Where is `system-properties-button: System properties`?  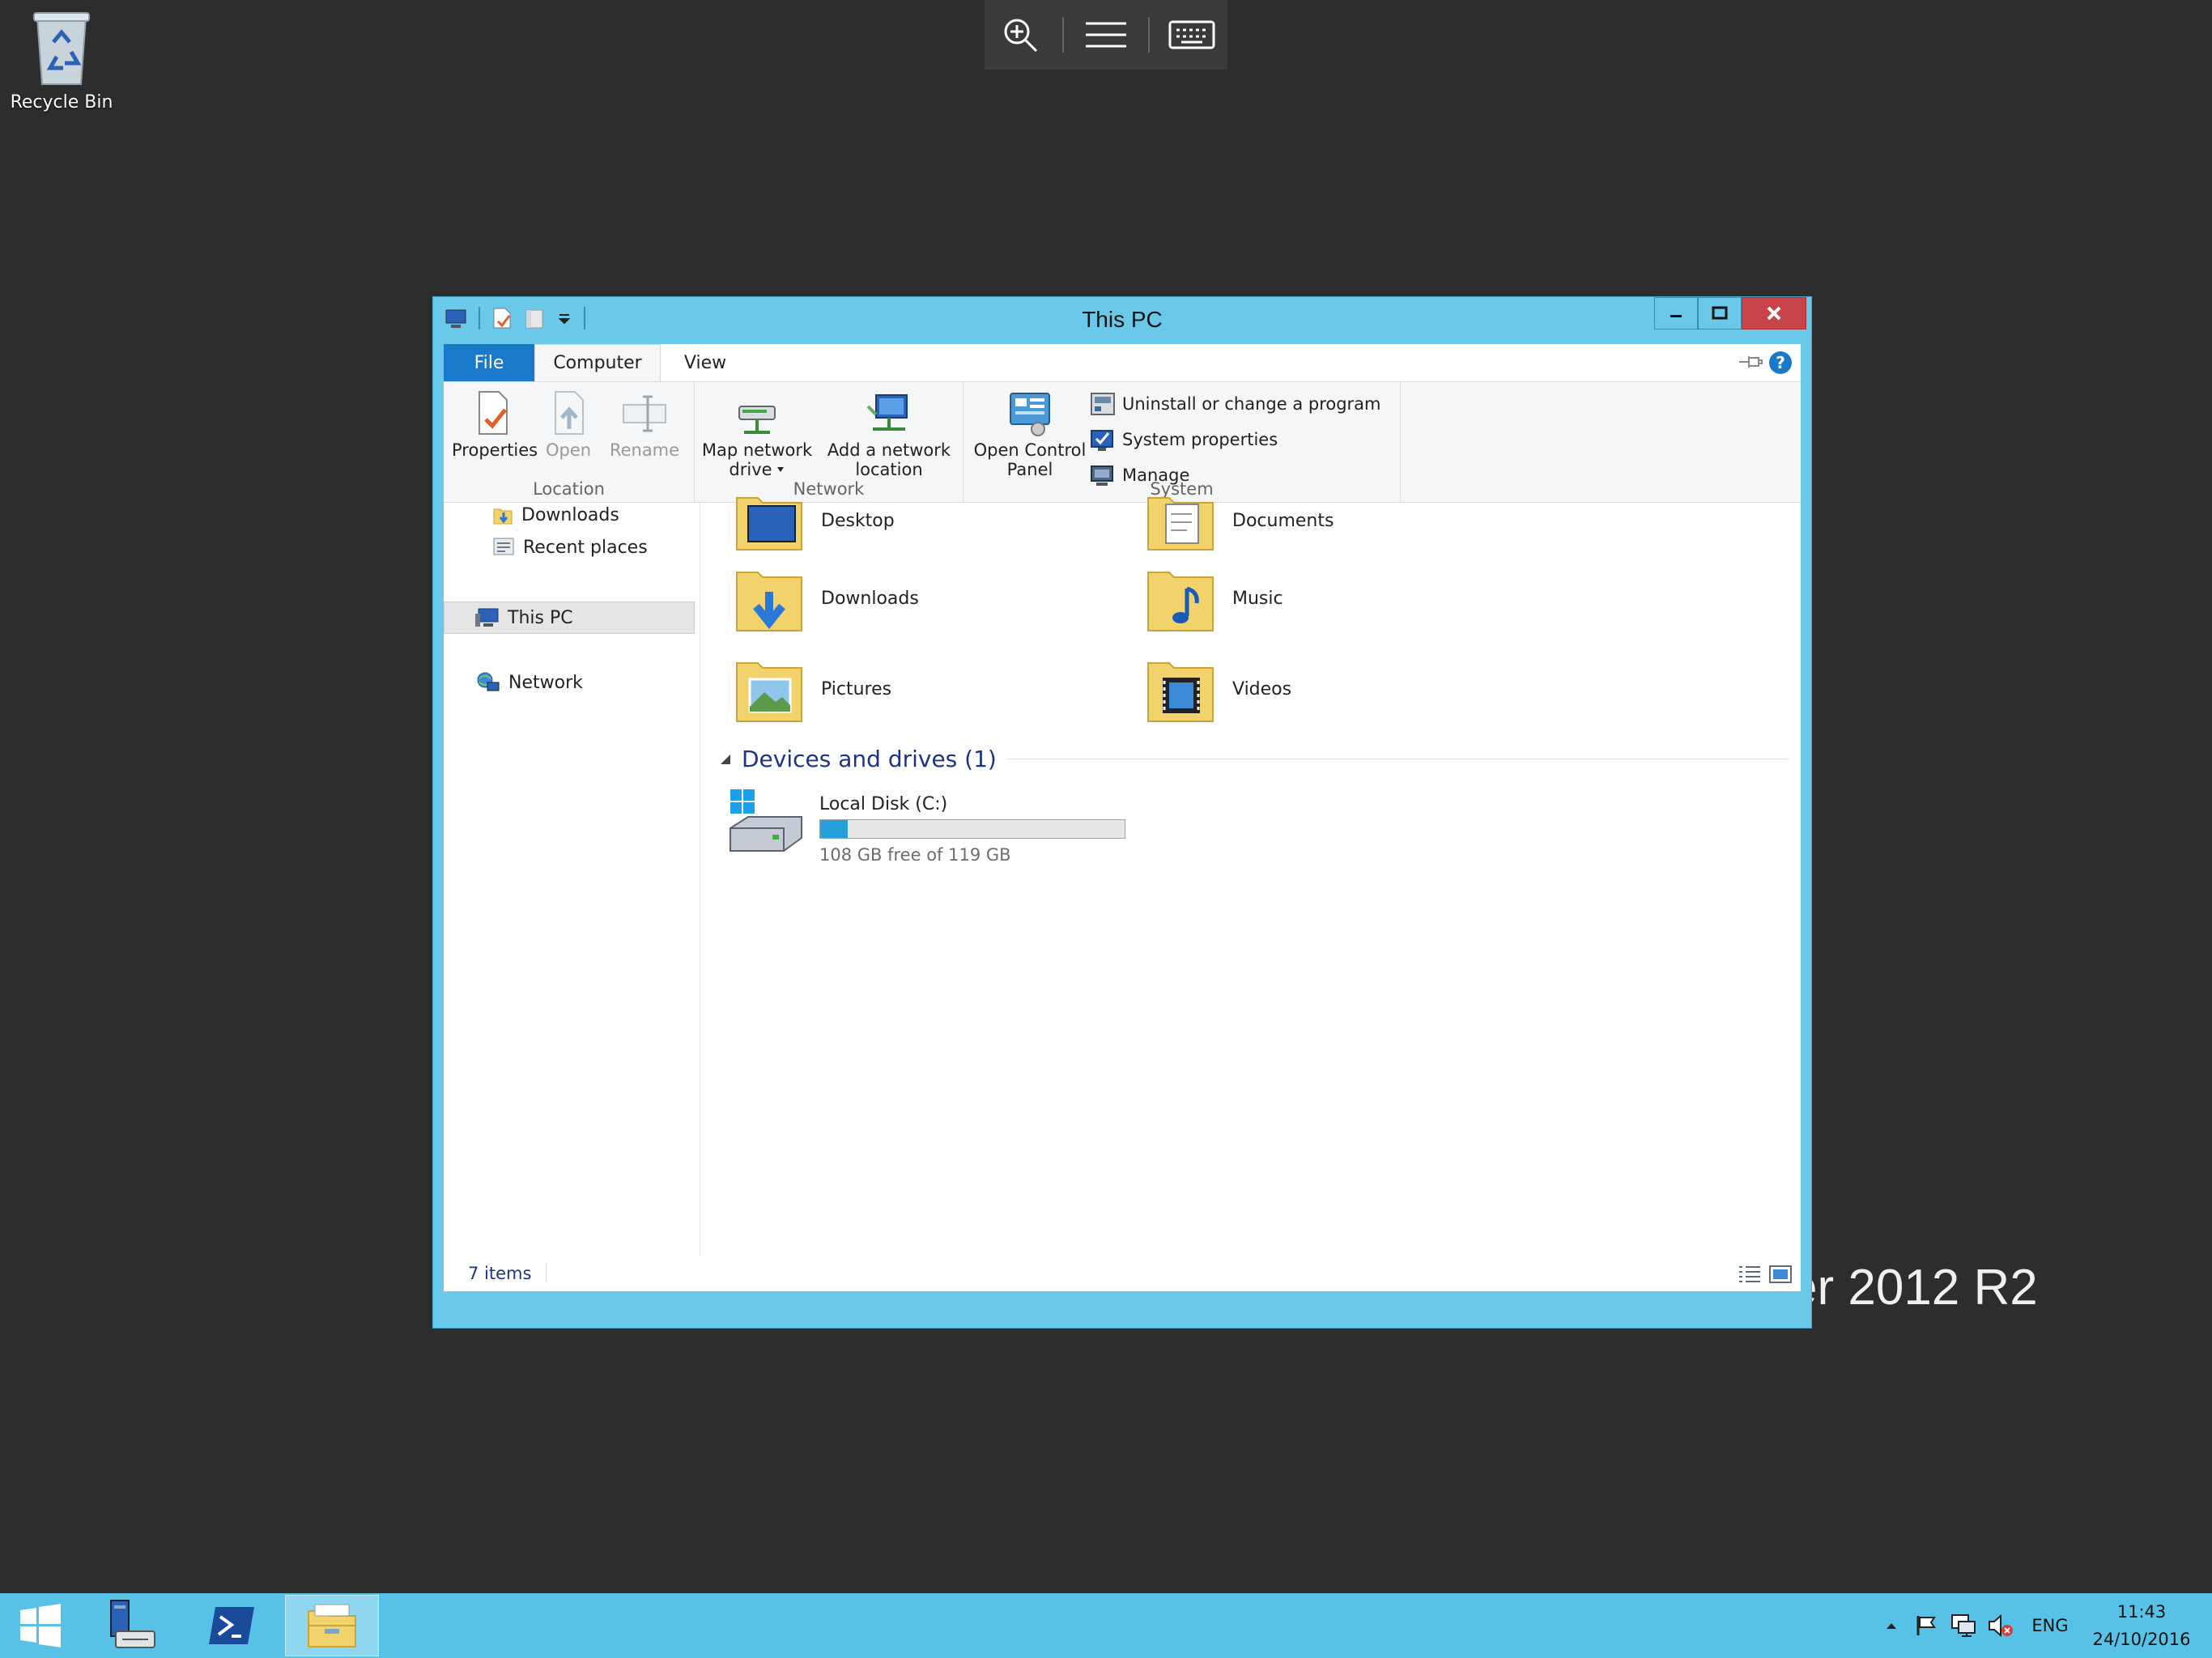 system-properties-button: System properties is located at coordinates (1184, 439).